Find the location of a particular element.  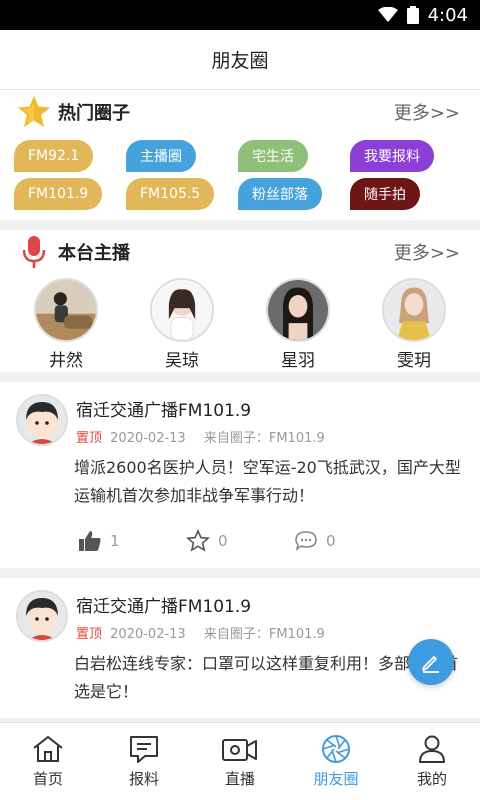

pencil-icon is located at coordinates (430, 664).